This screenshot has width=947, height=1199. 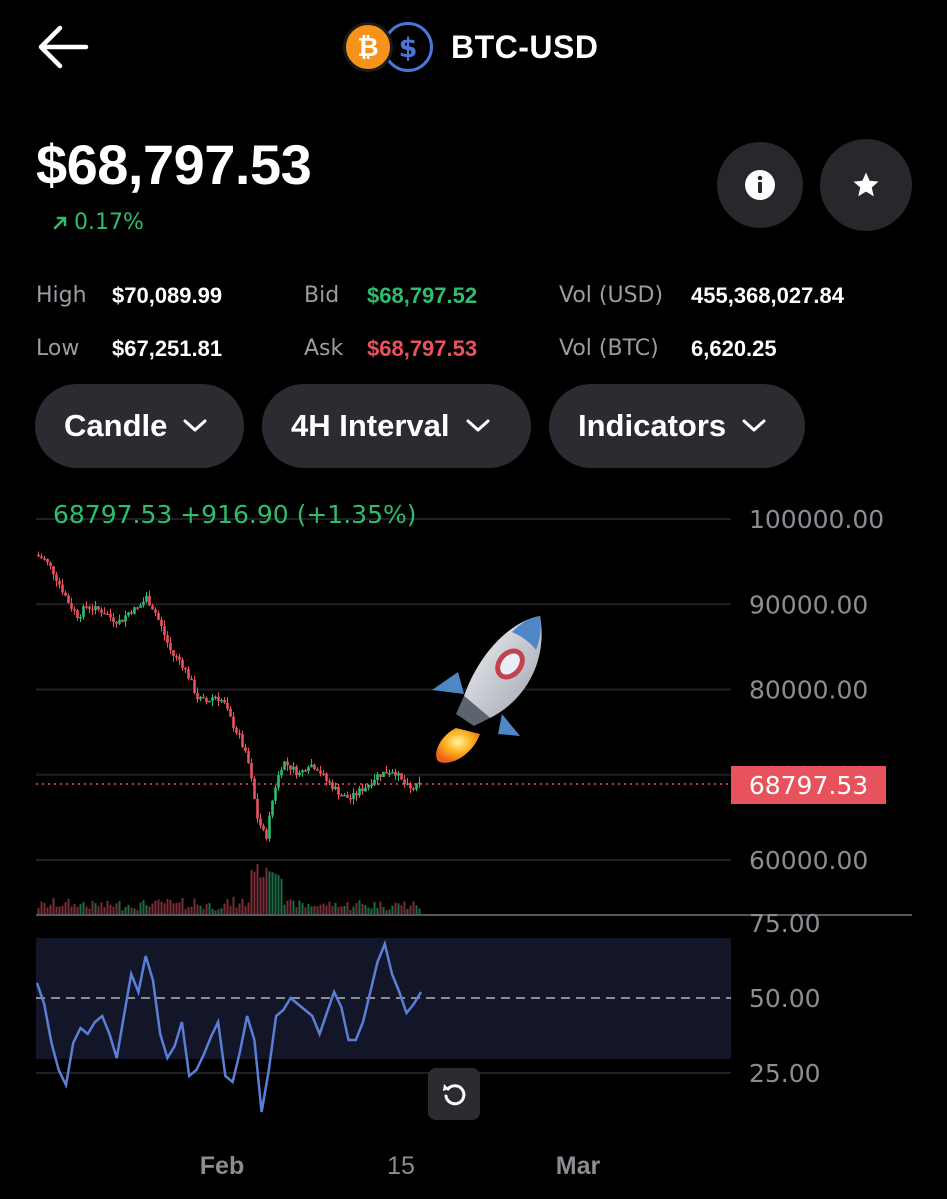 I want to click on reset-zoom-button, so click(x=454, y=1094).